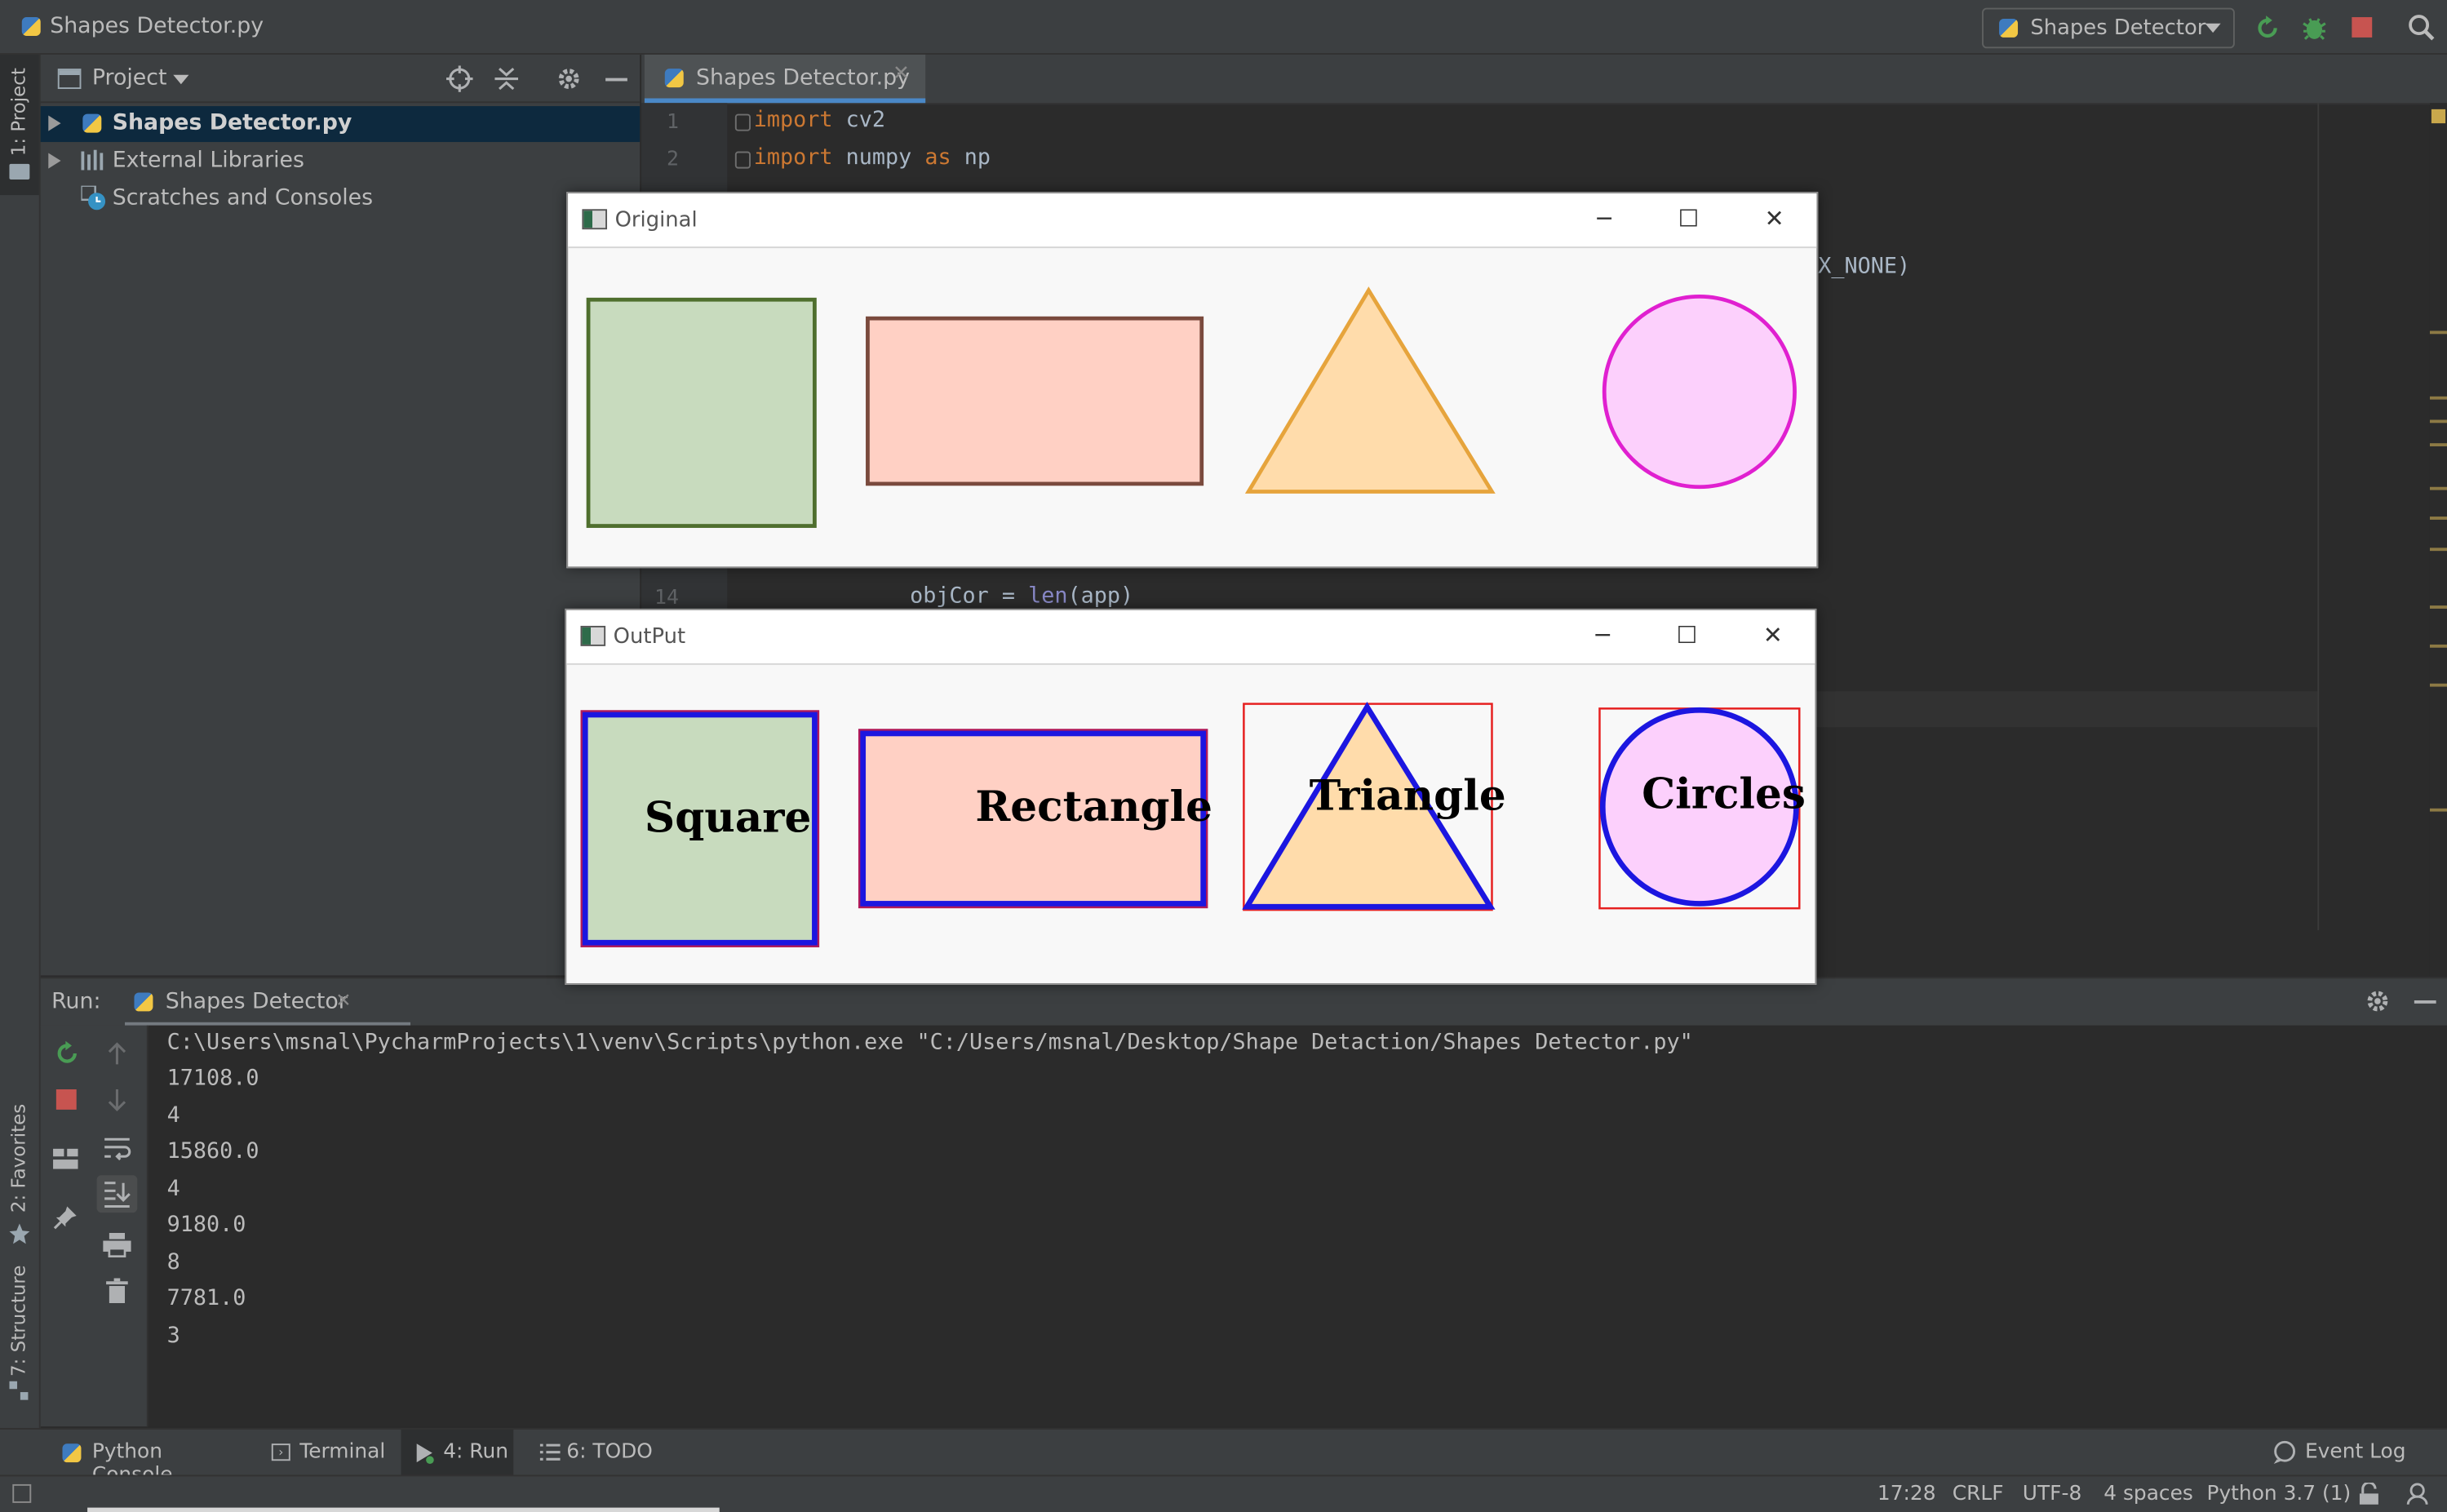 This screenshot has height=1512, width=2447. What do you see at coordinates (232, 123) in the screenshot?
I see `tree-item-label: Shapes Detector.py` at bounding box center [232, 123].